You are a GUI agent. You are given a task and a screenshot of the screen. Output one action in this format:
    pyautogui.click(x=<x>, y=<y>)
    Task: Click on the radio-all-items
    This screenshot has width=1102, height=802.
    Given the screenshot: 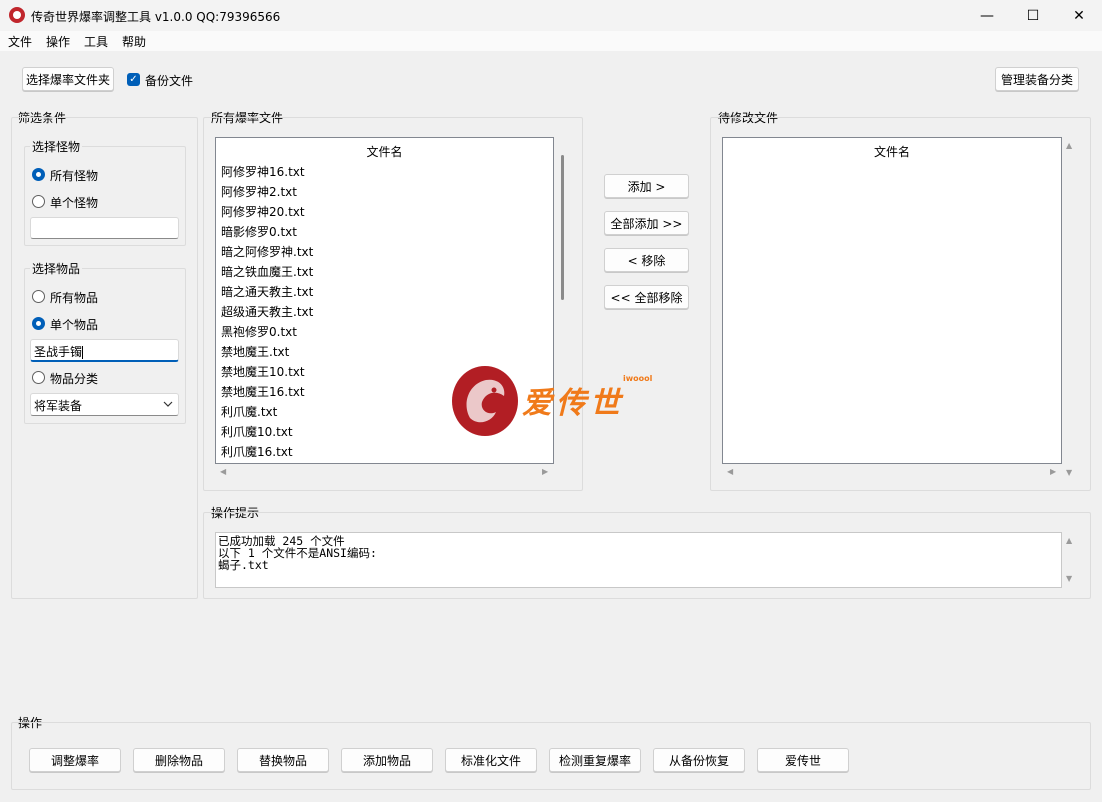 What is the action you would take?
    pyautogui.click(x=38, y=296)
    